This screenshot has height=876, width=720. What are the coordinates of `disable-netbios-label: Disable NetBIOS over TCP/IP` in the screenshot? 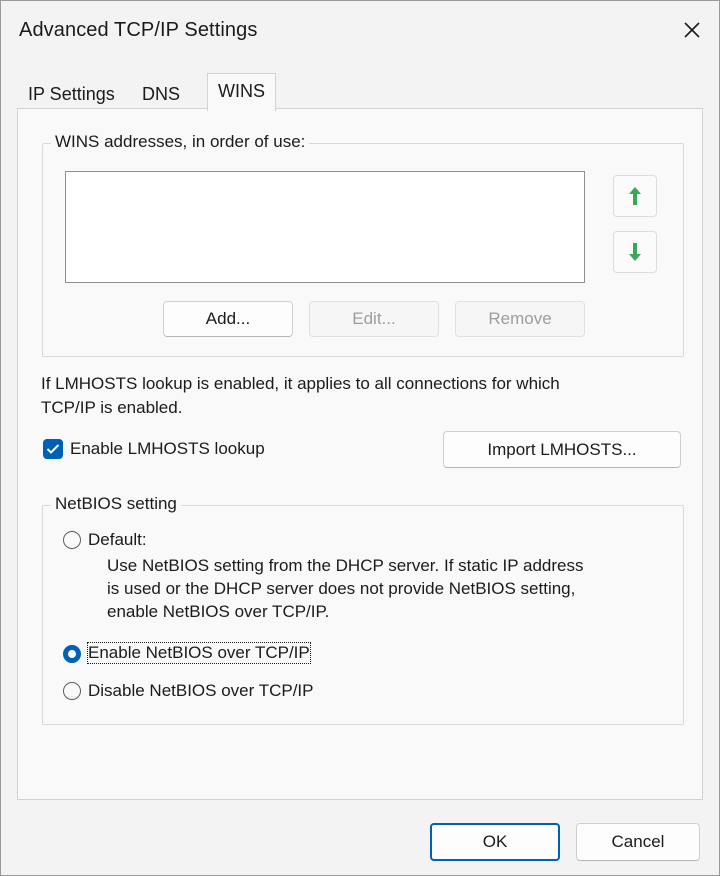 It's located at (201, 691).